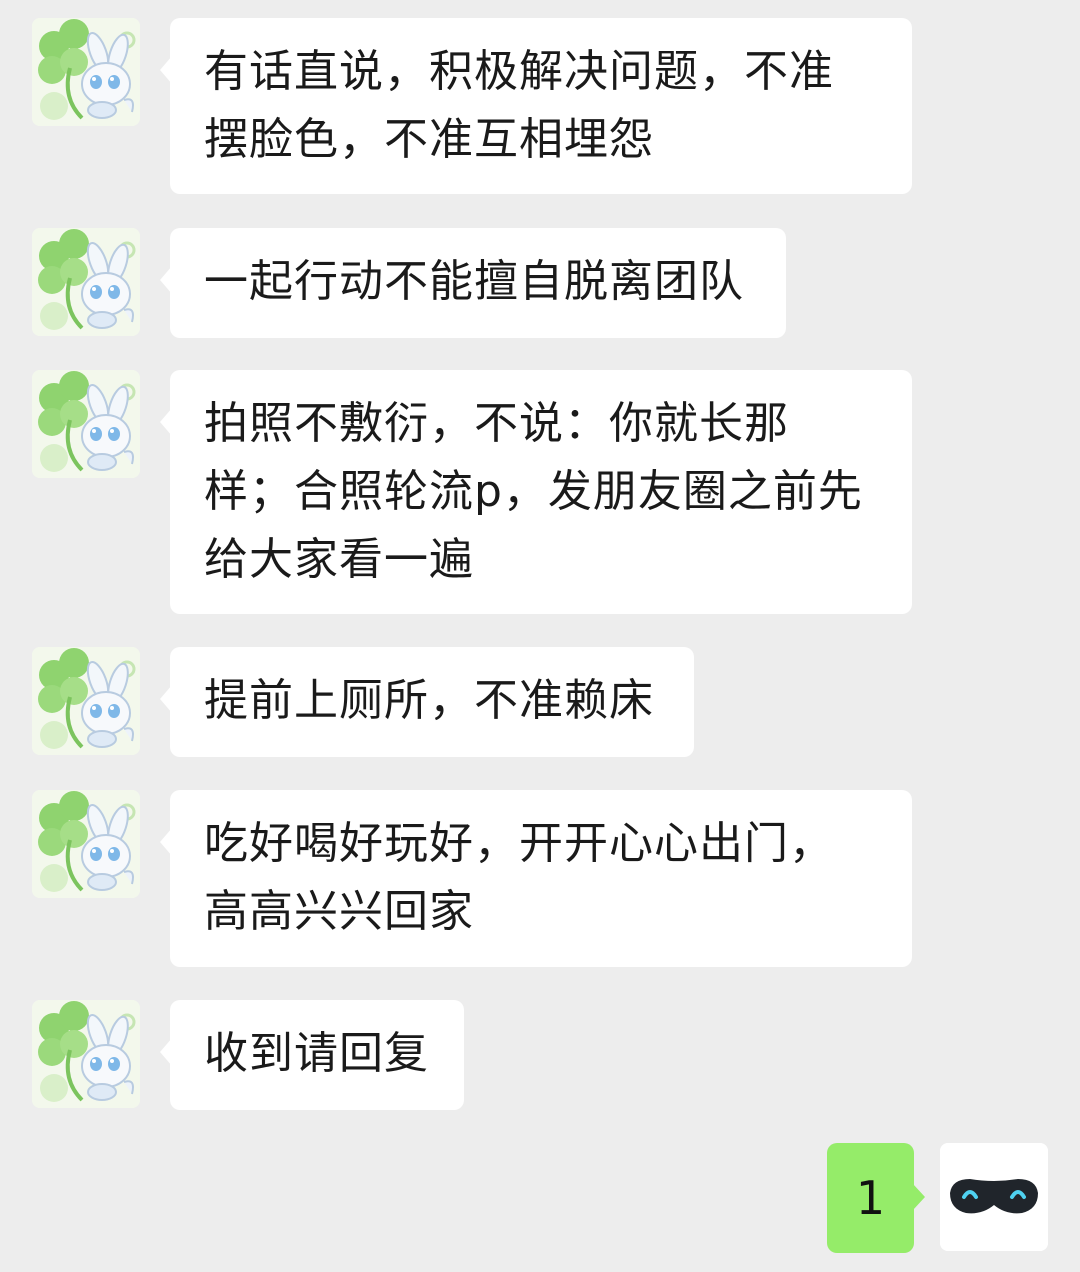 This screenshot has width=1080, height=1272. Describe the element at coordinates (519, 105) in the screenshot. I see `message-text: 有话直说，积极解决问题，不准摆脸色，不准互相埋怨` at that location.